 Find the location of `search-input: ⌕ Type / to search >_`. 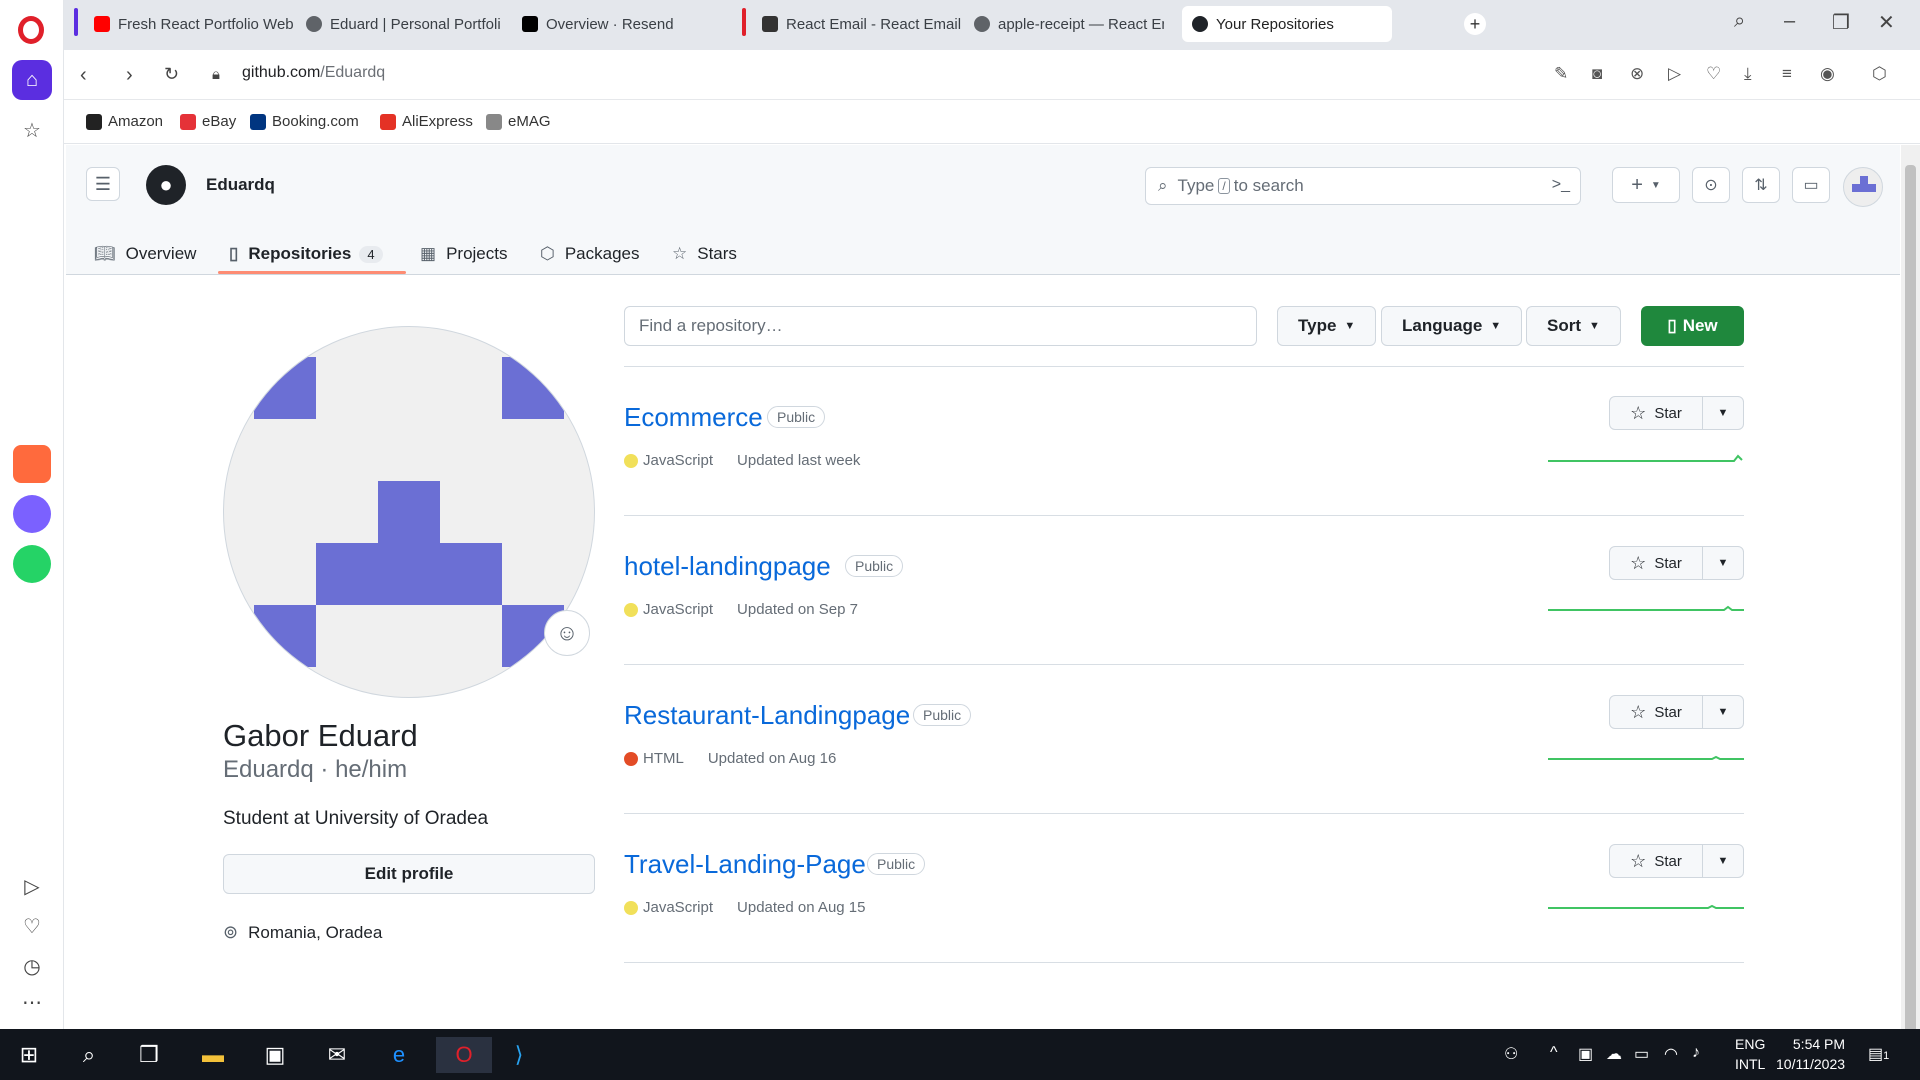

search-input: ⌕ Type / to search >_ is located at coordinates (1363, 186).